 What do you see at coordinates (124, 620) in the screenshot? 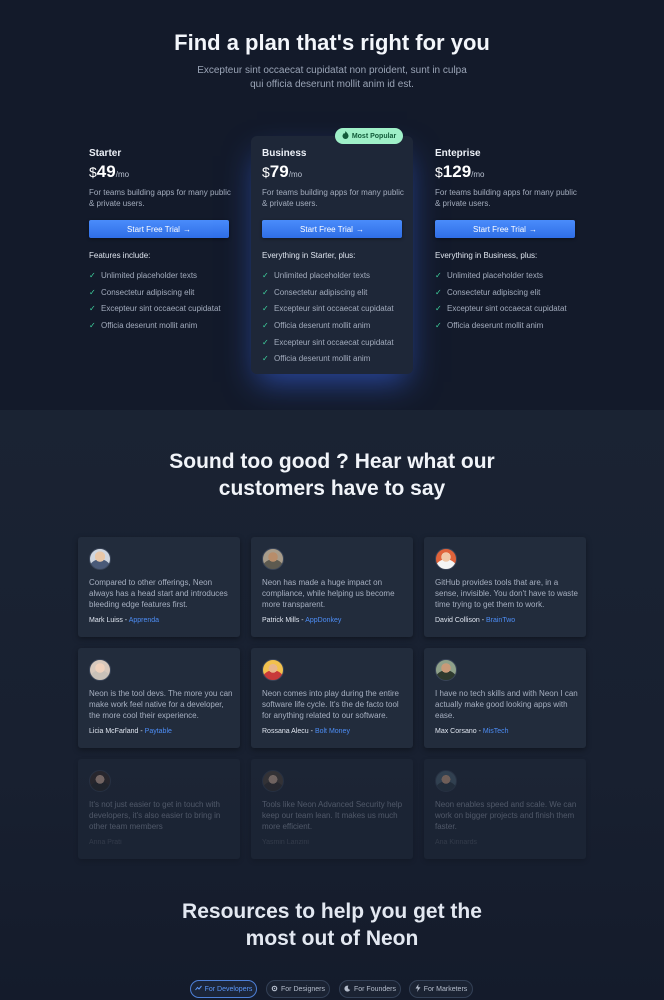
I see `testimonial-author: Mark Luiss - Apprenda` at bounding box center [124, 620].